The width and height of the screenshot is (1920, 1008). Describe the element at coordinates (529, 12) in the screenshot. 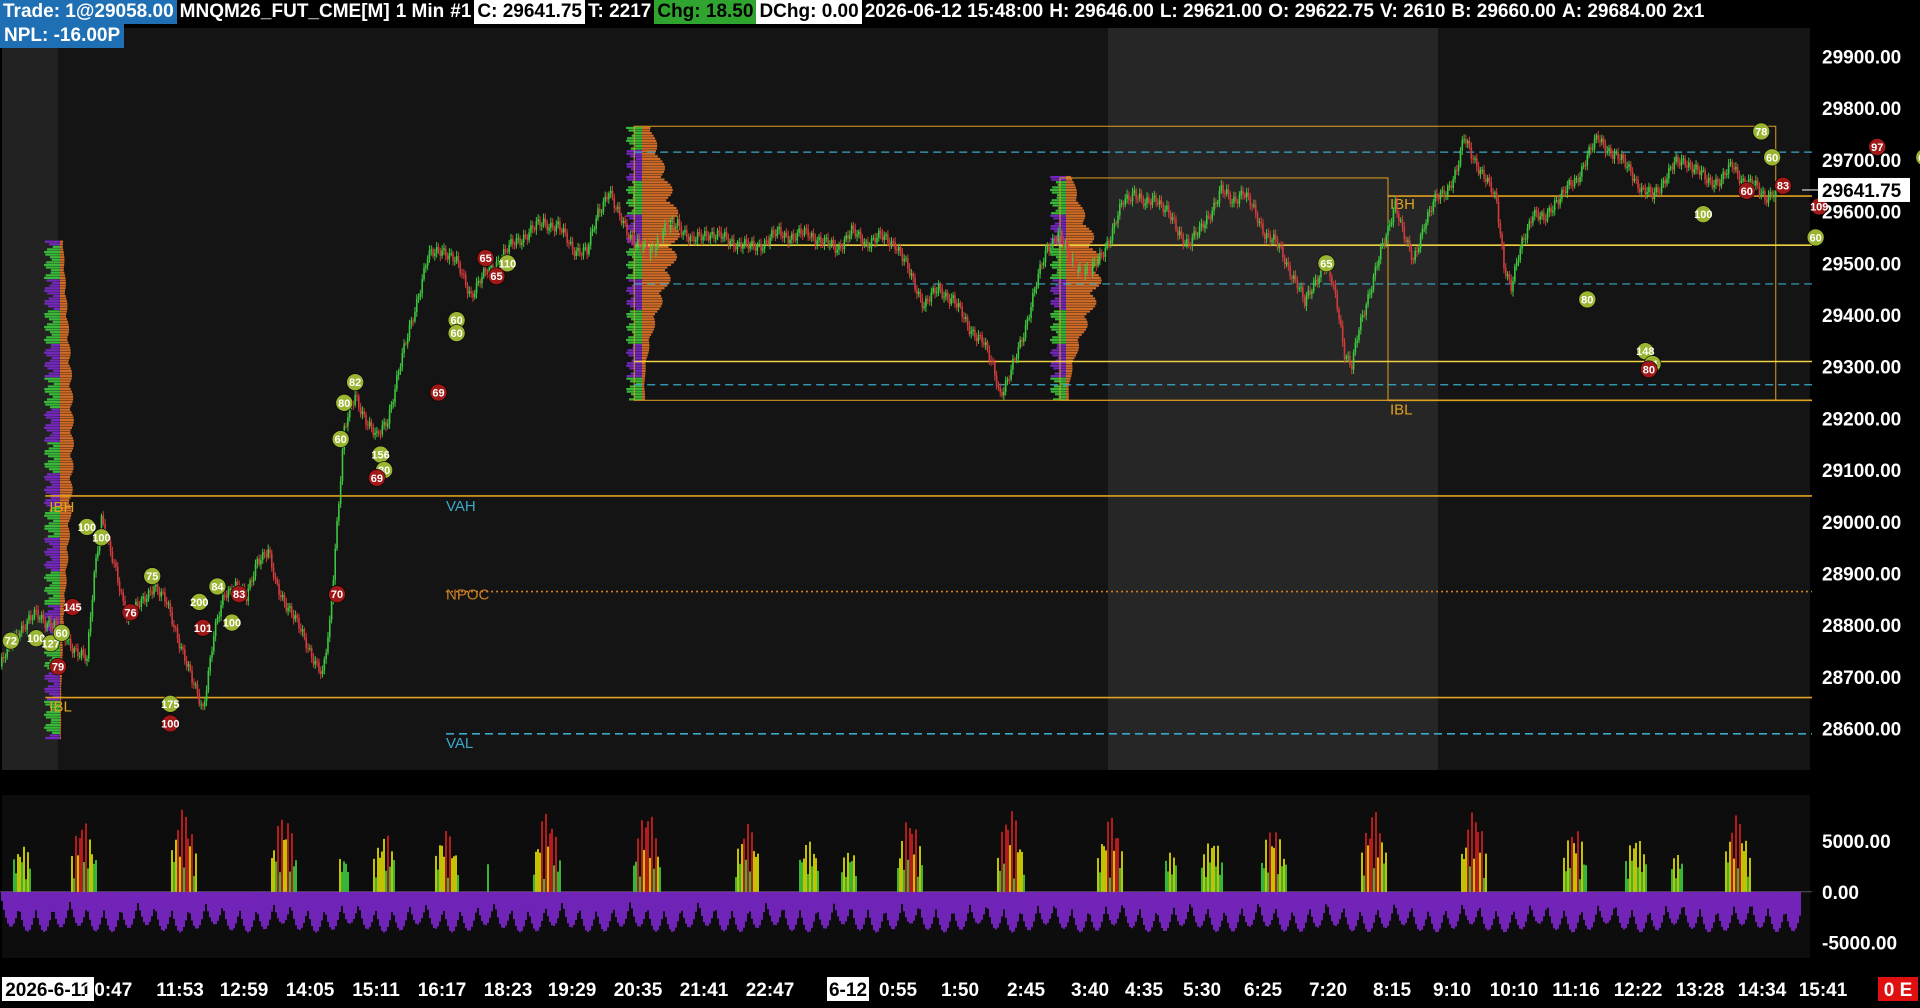

I see `close-value: C: 29641.75` at that location.